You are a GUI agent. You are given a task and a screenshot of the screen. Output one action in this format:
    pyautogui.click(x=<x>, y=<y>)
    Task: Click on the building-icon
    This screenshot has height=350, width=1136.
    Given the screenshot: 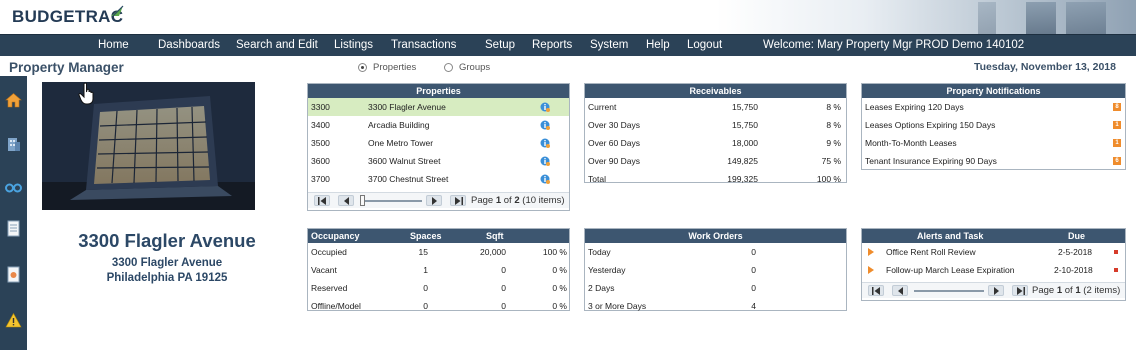 What is the action you would take?
    pyautogui.click(x=13, y=143)
    